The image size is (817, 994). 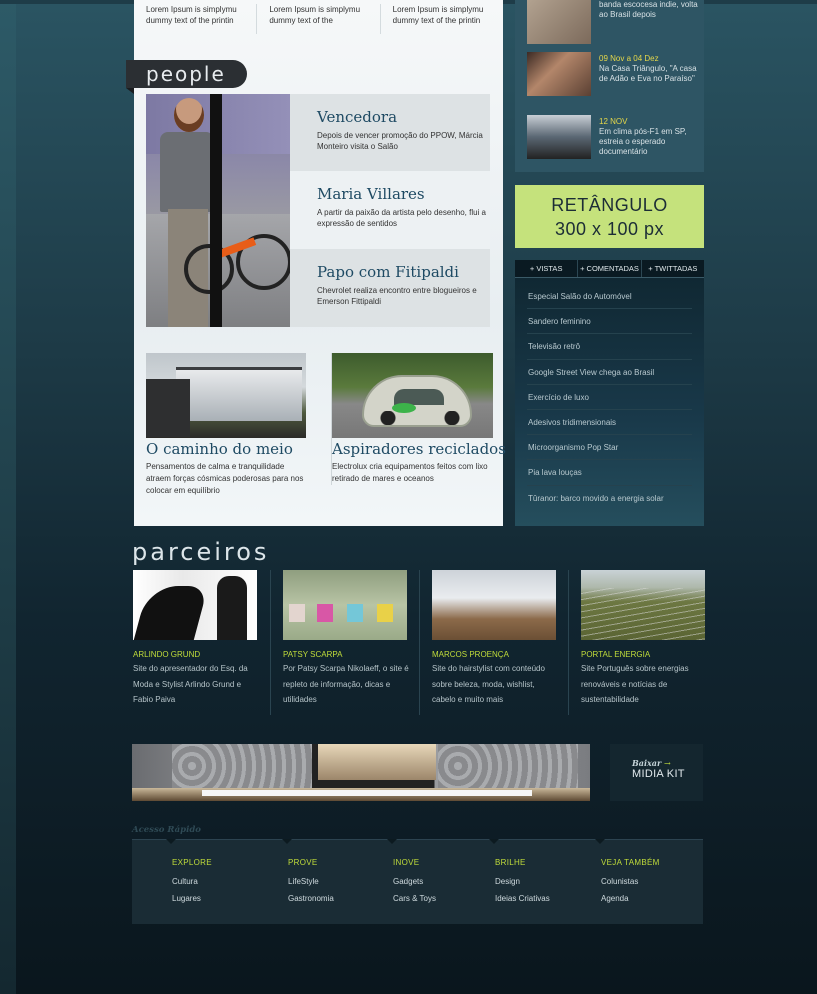 I want to click on feature-title: Papo com Fitipaldi, so click(x=403, y=272).